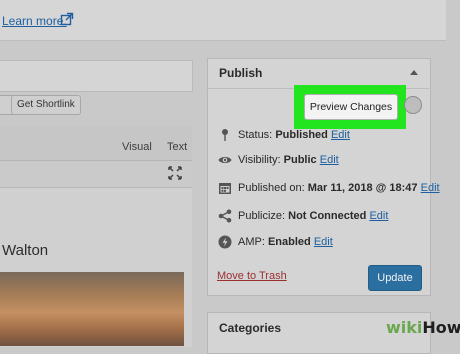 This screenshot has width=460, height=354. I want to click on published-on-label: Published on:, so click(271, 188).